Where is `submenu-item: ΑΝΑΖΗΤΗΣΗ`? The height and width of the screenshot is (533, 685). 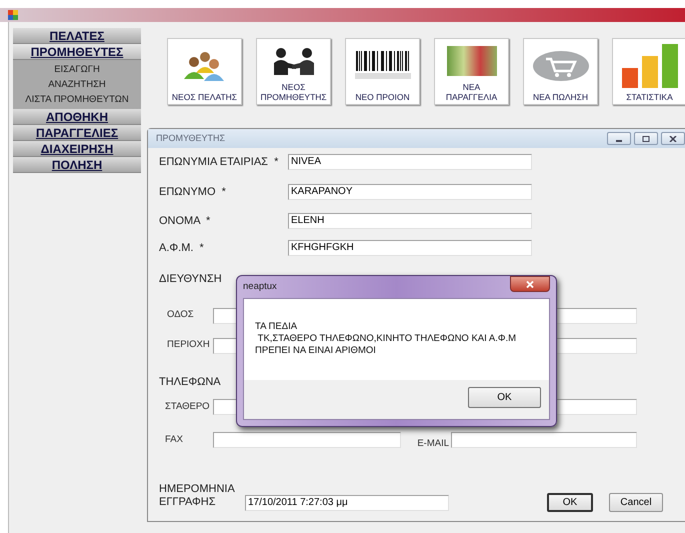 submenu-item: ΑΝΑΖΗΤΗΣΗ is located at coordinates (77, 84).